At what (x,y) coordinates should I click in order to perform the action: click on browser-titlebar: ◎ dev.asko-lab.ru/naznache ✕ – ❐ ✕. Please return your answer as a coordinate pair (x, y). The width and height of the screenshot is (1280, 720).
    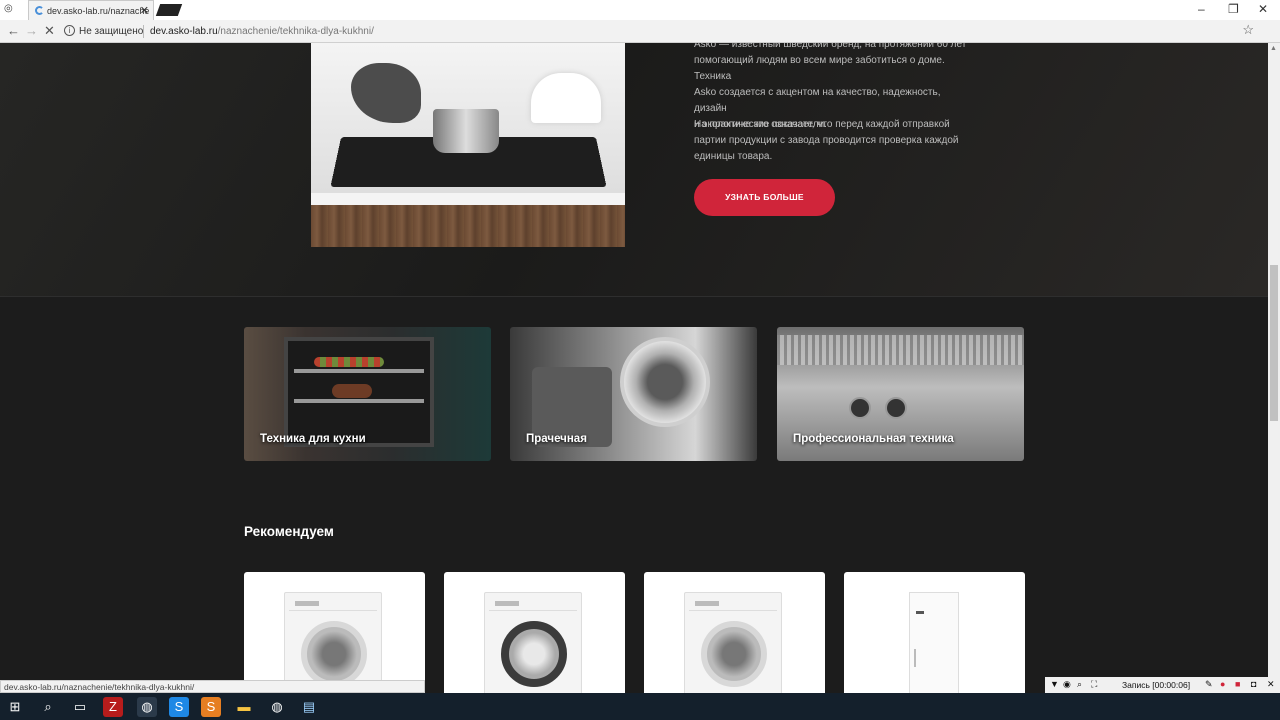
    Looking at the image, I should click on (640, 10).